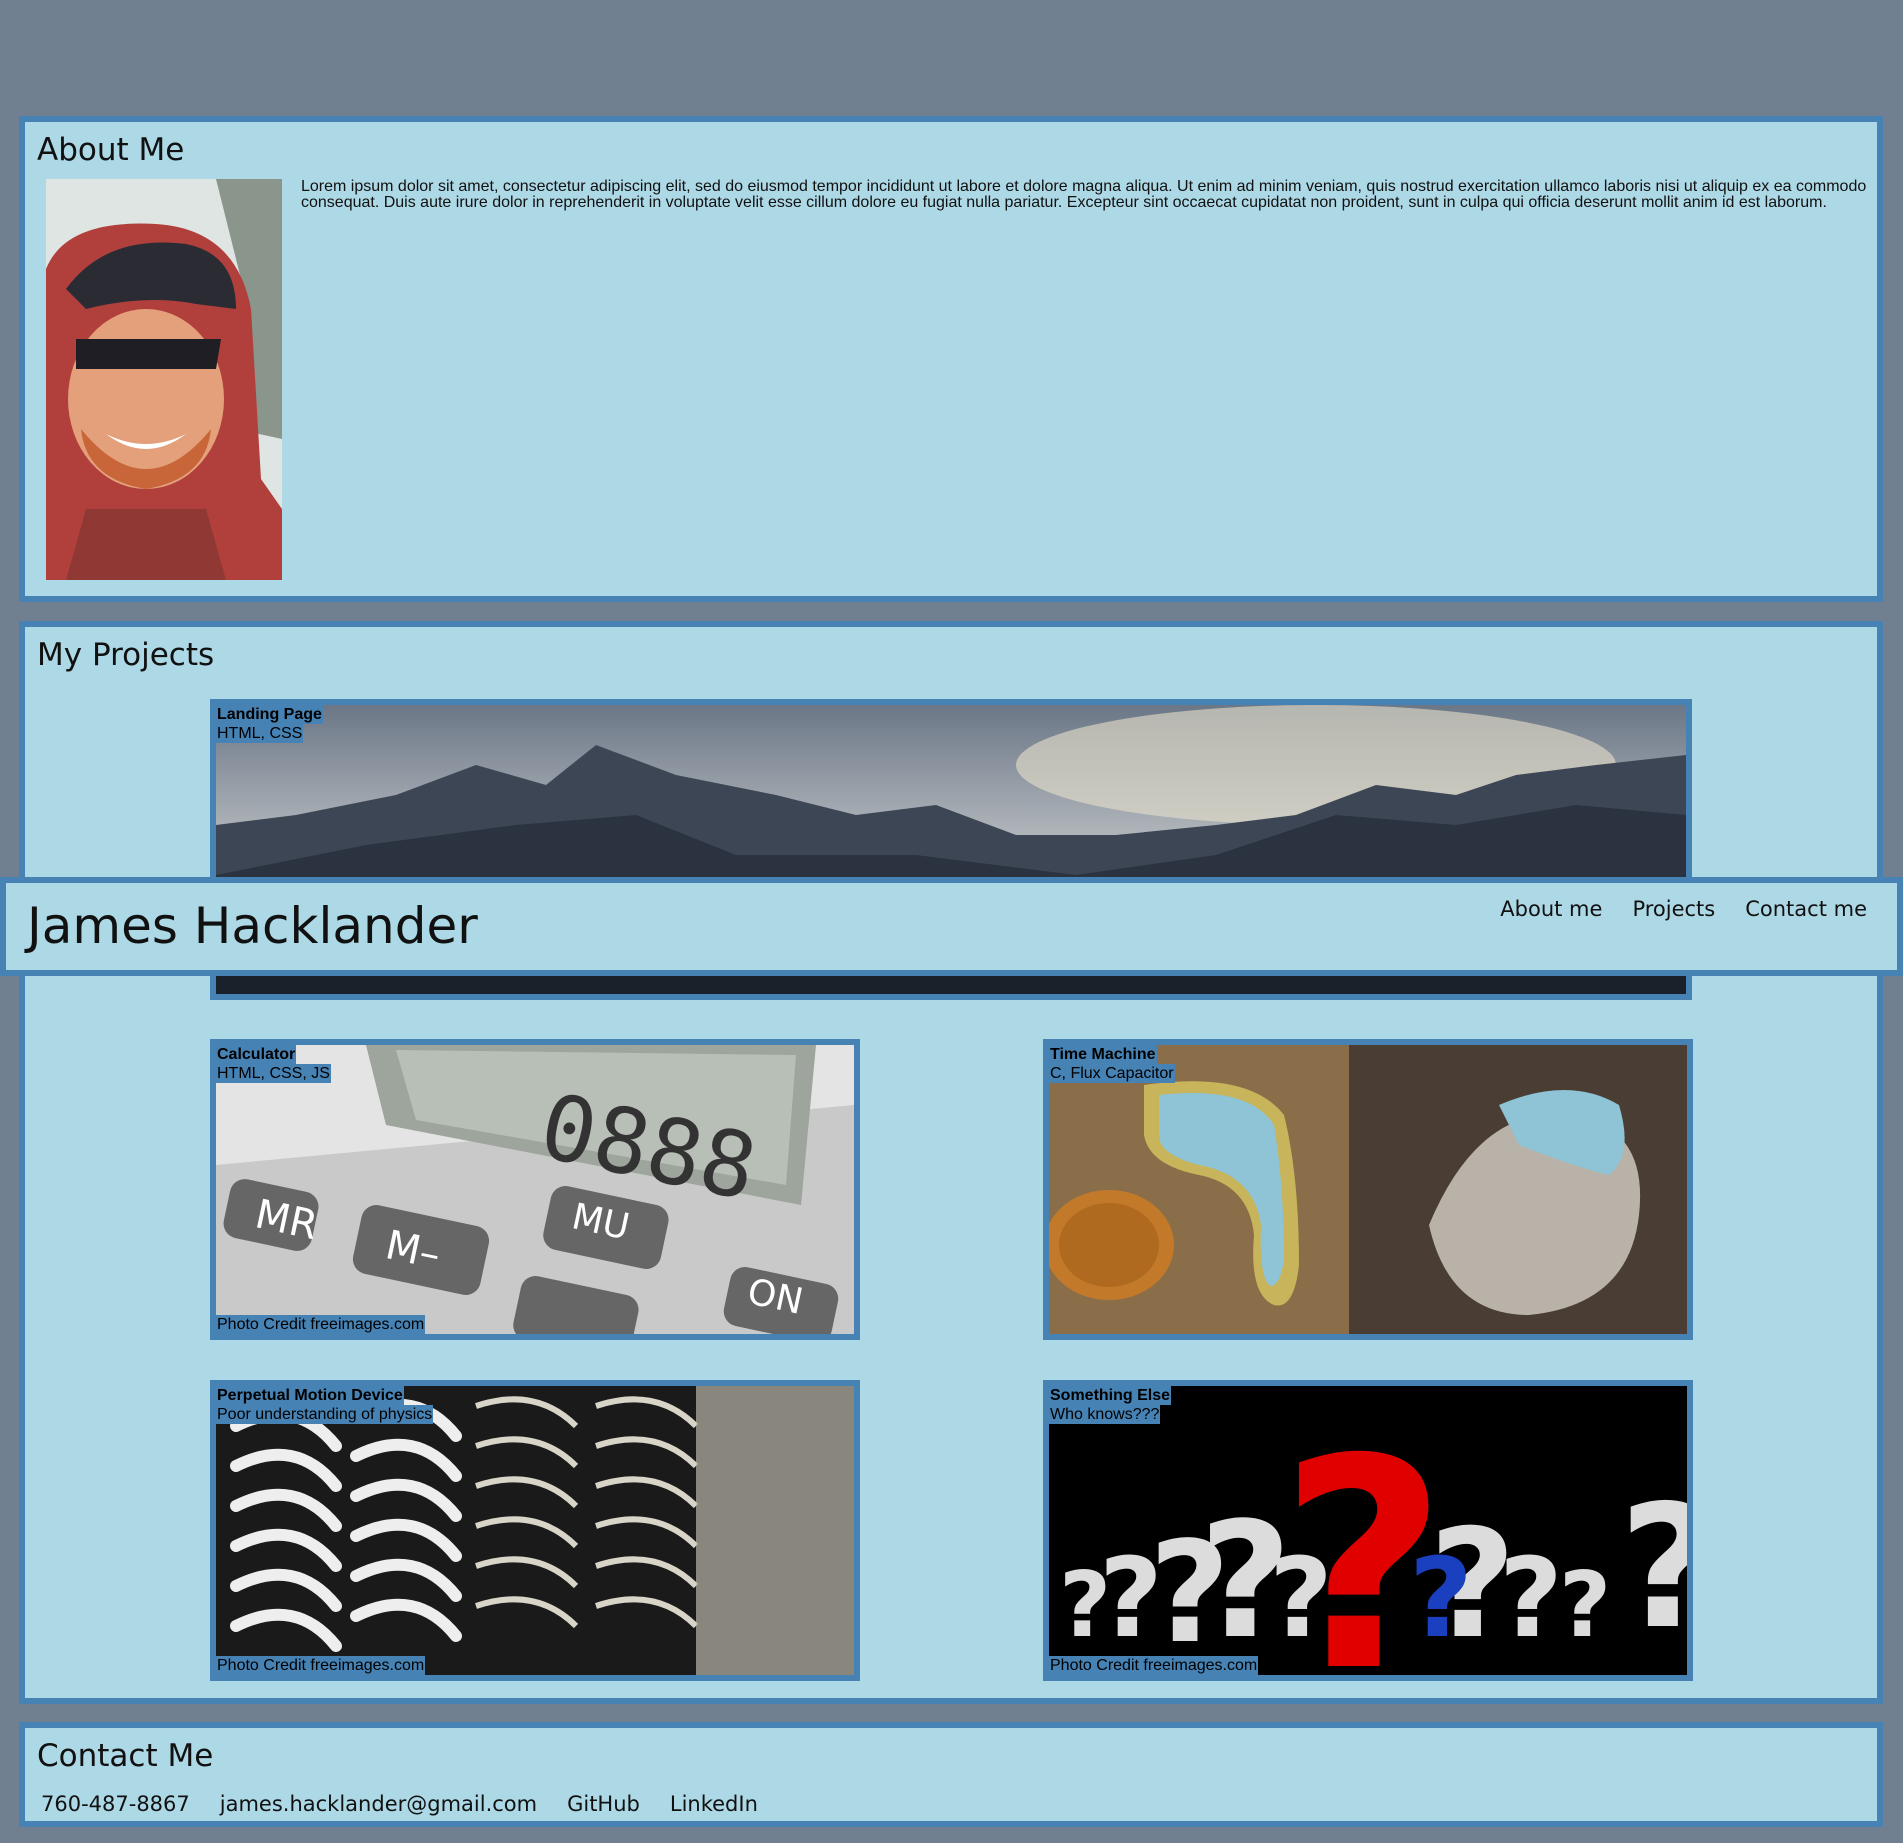 The image size is (1903, 1843). I want to click on linkedin-link: LinkedIn, so click(714, 1804).